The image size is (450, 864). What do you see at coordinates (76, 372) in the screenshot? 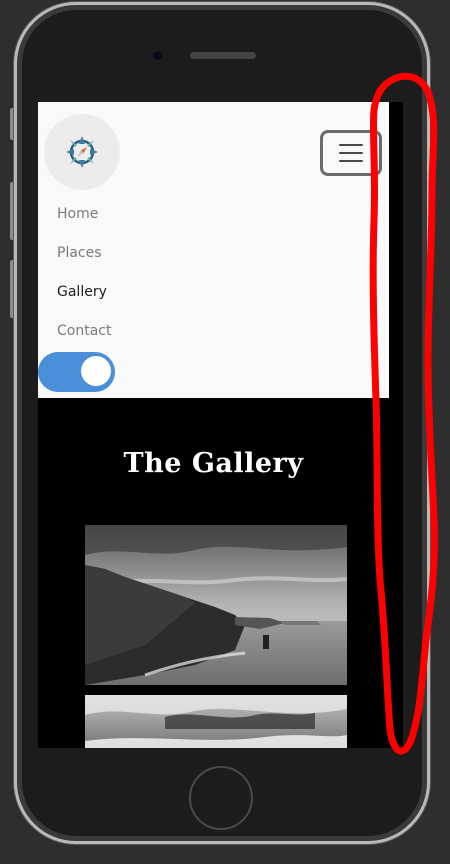
I see `theme-toggle-switch` at bounding box center [76, 372].